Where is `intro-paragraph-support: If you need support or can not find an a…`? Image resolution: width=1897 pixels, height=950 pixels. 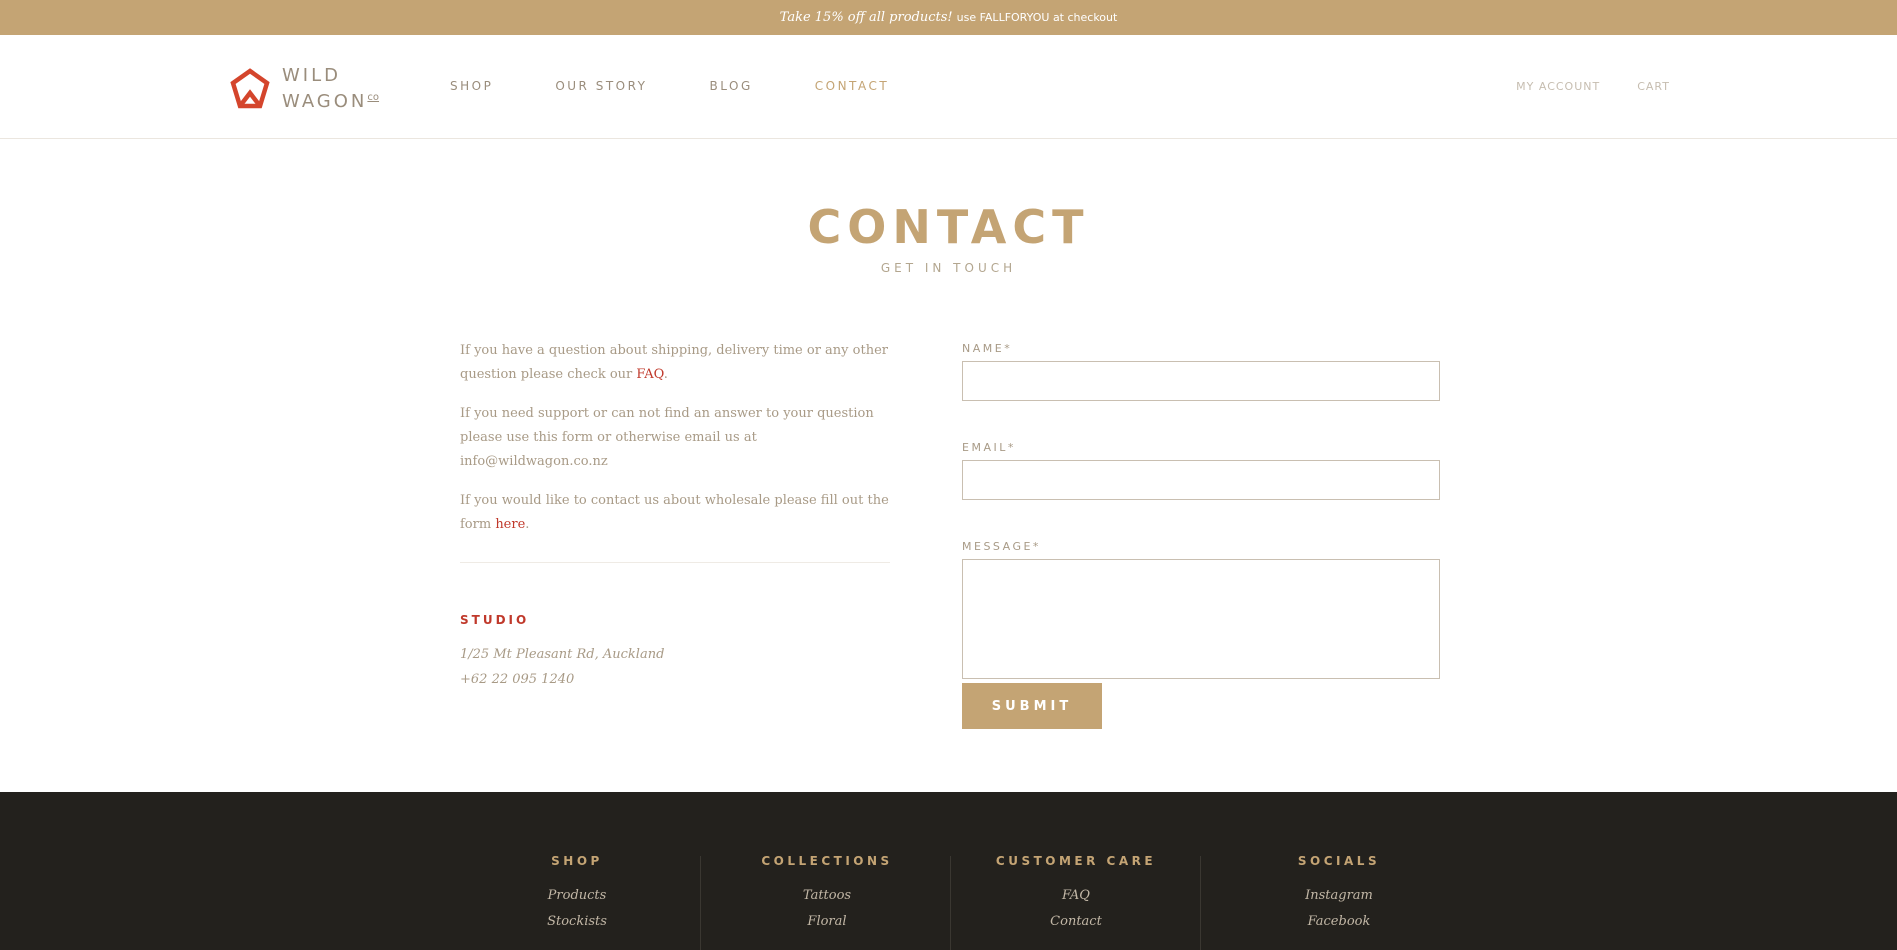
intro-paragraph-support: If you need support or can not find an a… is located at coordinates (667, 437).